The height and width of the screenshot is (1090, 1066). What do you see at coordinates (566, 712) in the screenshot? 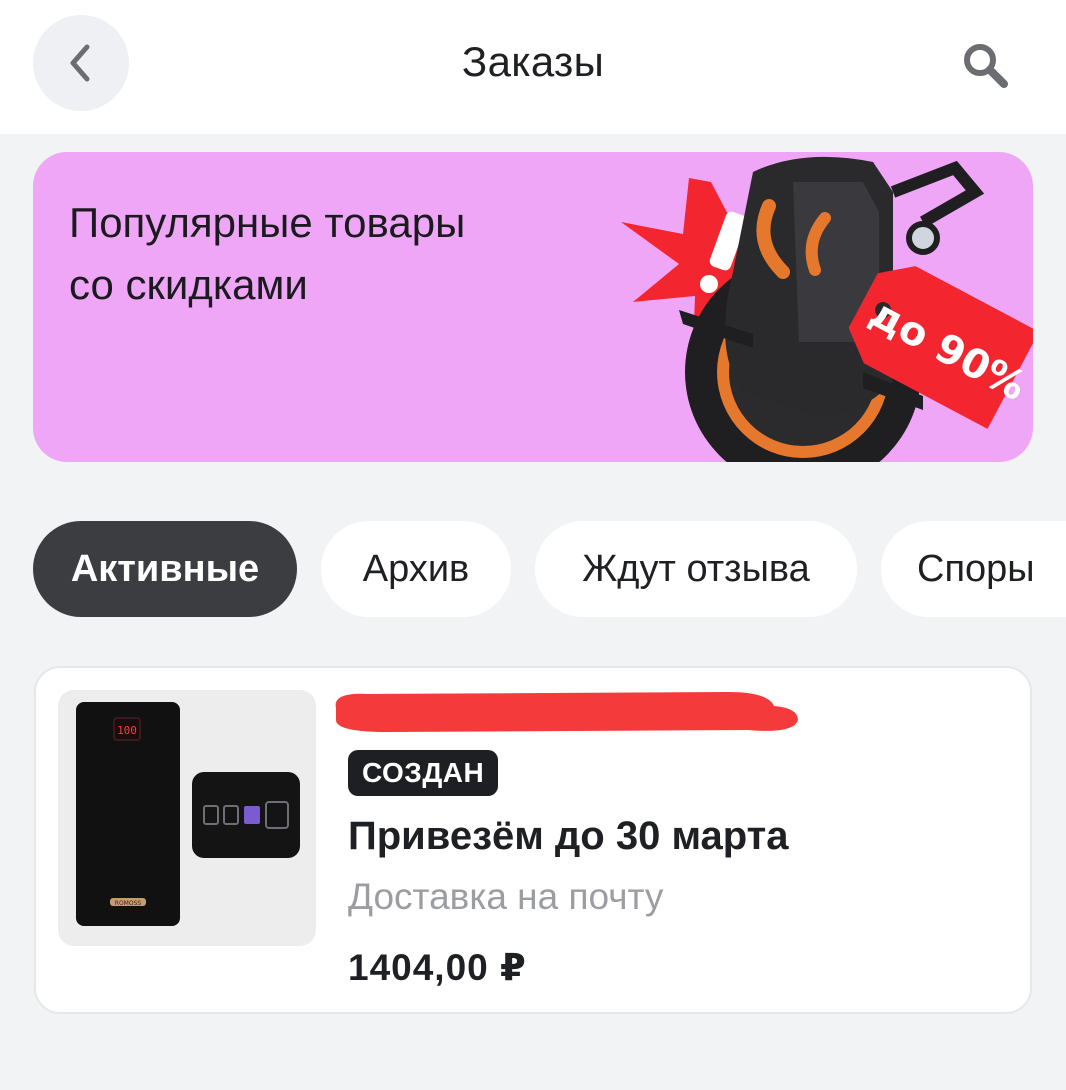
I see `redaction-mark` at bounding box center [566, 712].